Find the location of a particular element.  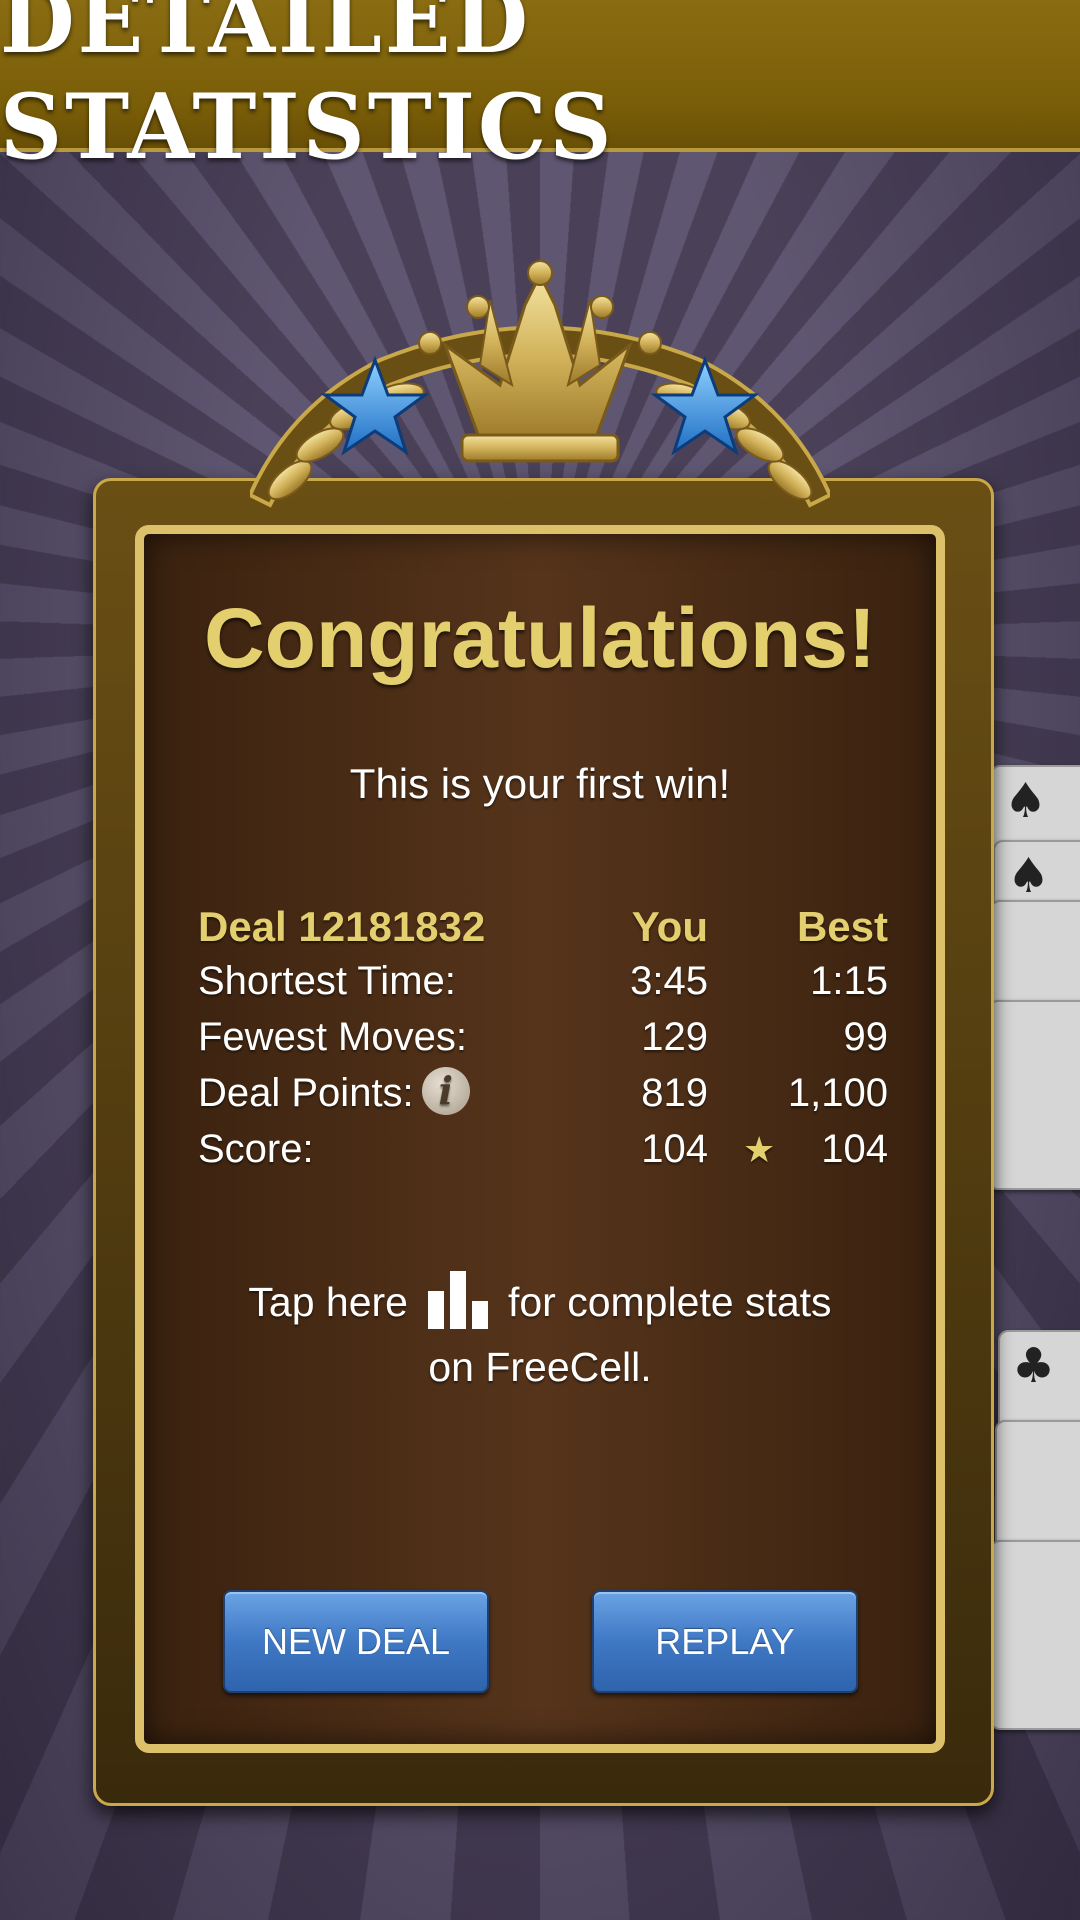

page-title: DETAILED STATISTICS is located at coordinates (307, 90).